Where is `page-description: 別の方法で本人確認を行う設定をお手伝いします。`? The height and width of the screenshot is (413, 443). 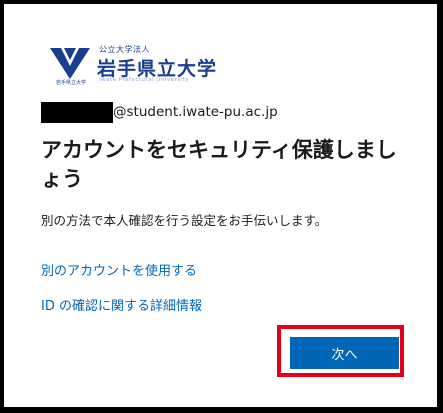
page-description: 別の方法で本人確認を行う設定をお手伝いします。 is located at coordinates (184, 220).